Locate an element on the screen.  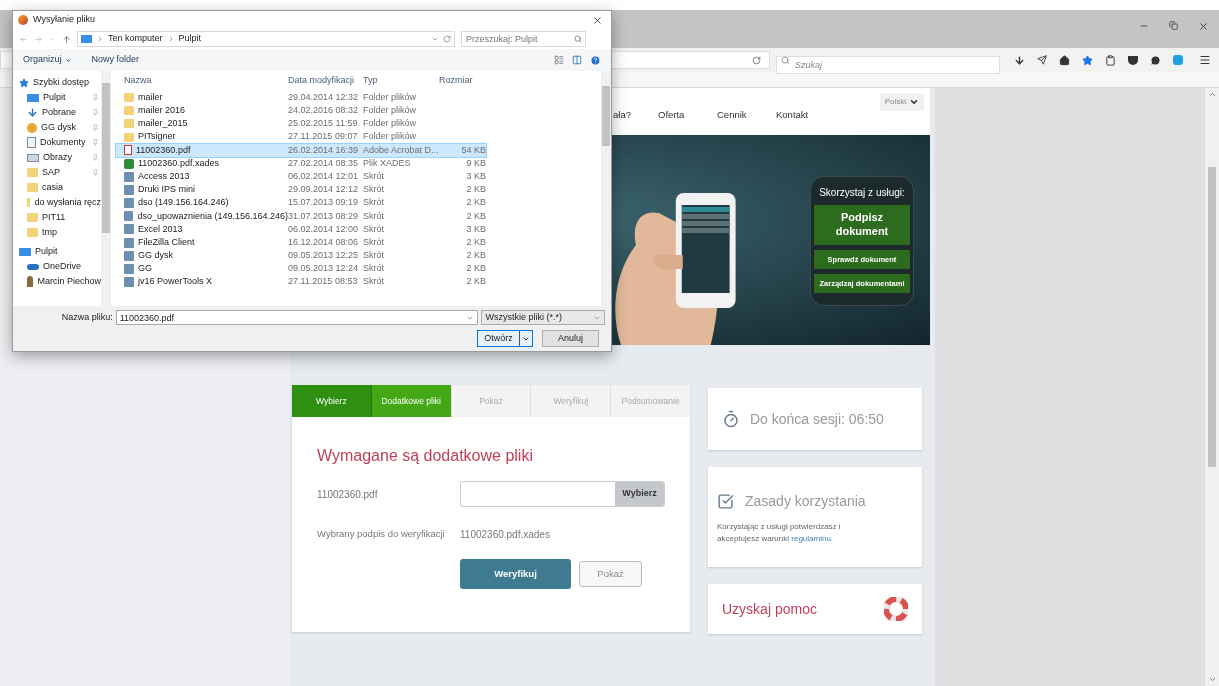
nav-pane-item: SAP is located at coordinates (57, 172).